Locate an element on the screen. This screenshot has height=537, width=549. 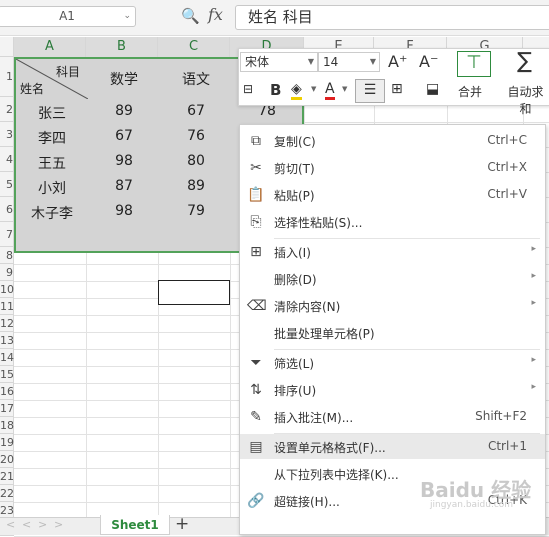
next-sheet-icon: > is located at coordinates (42, 524).